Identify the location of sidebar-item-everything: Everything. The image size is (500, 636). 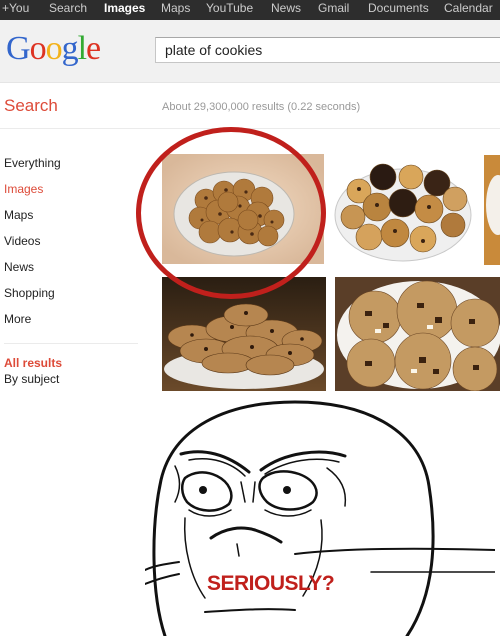
(74, 169).